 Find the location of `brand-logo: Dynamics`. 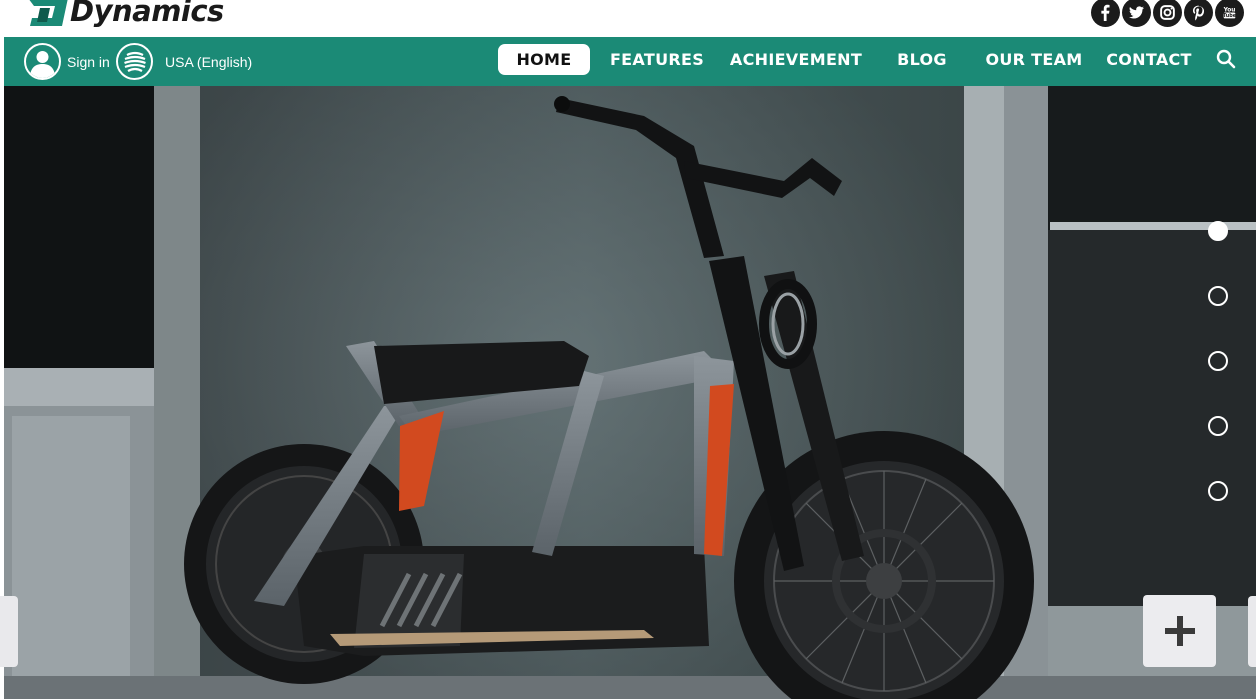

brand-logo: Dynamics is located at coordinates (123, 15).